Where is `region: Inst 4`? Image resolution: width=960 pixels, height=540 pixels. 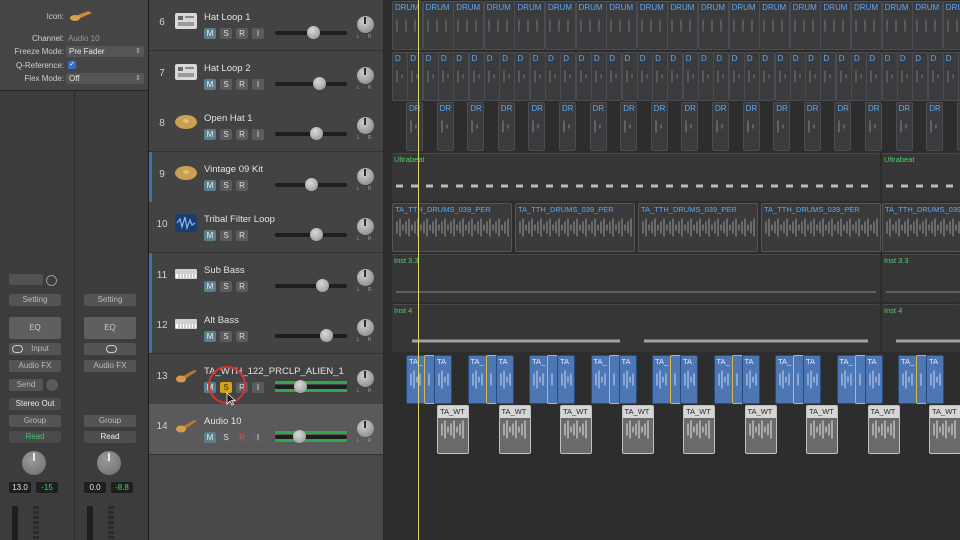
region: Inst 4 is located at coordinates (921, 328).